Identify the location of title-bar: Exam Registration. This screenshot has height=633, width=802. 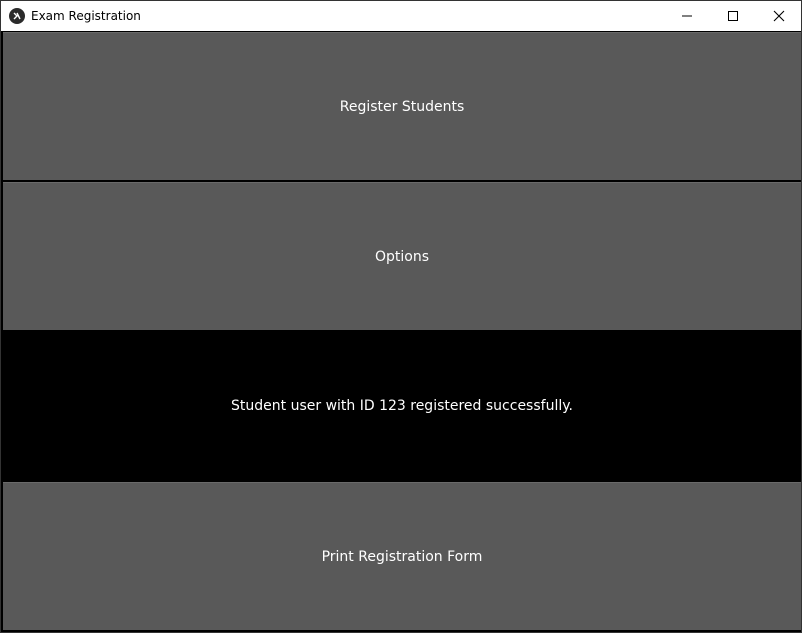
(401, 16).